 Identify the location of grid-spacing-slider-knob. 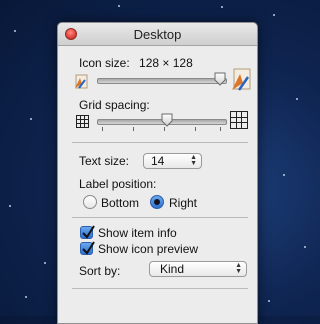
(167, 120).